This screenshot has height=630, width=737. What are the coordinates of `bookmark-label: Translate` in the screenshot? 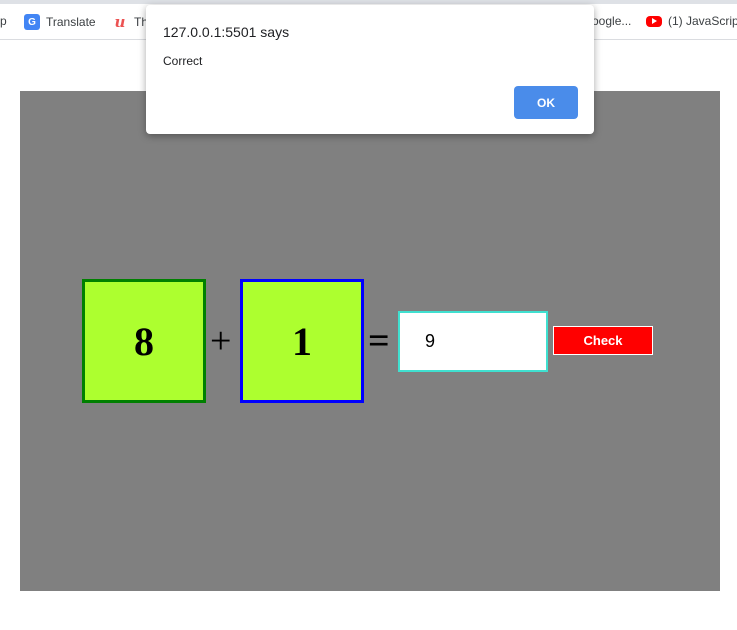 It's located at (71, 22).